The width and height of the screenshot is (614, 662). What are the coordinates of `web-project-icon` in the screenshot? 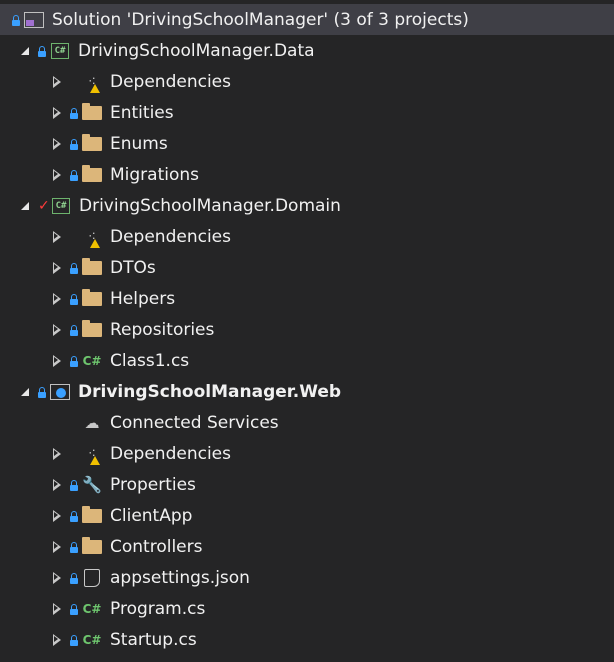 It's located at (60, 392).